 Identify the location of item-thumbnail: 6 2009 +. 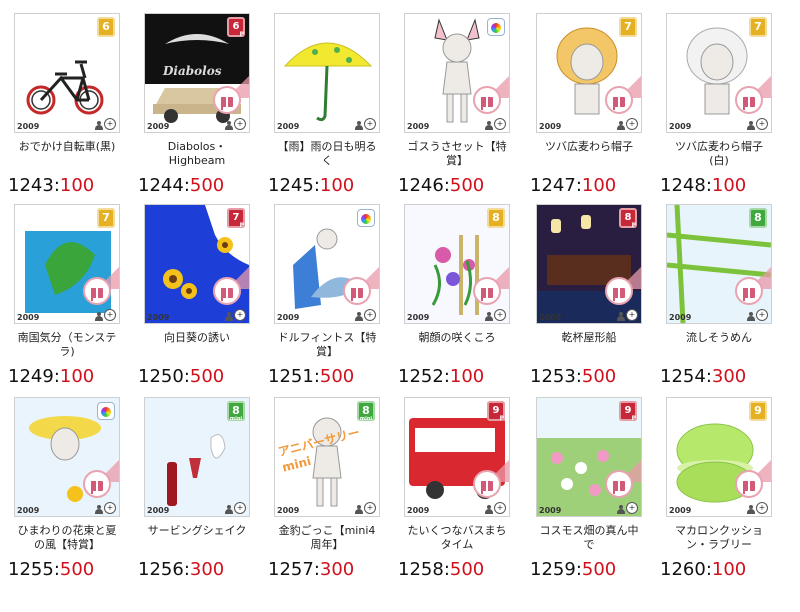
(67, 73).